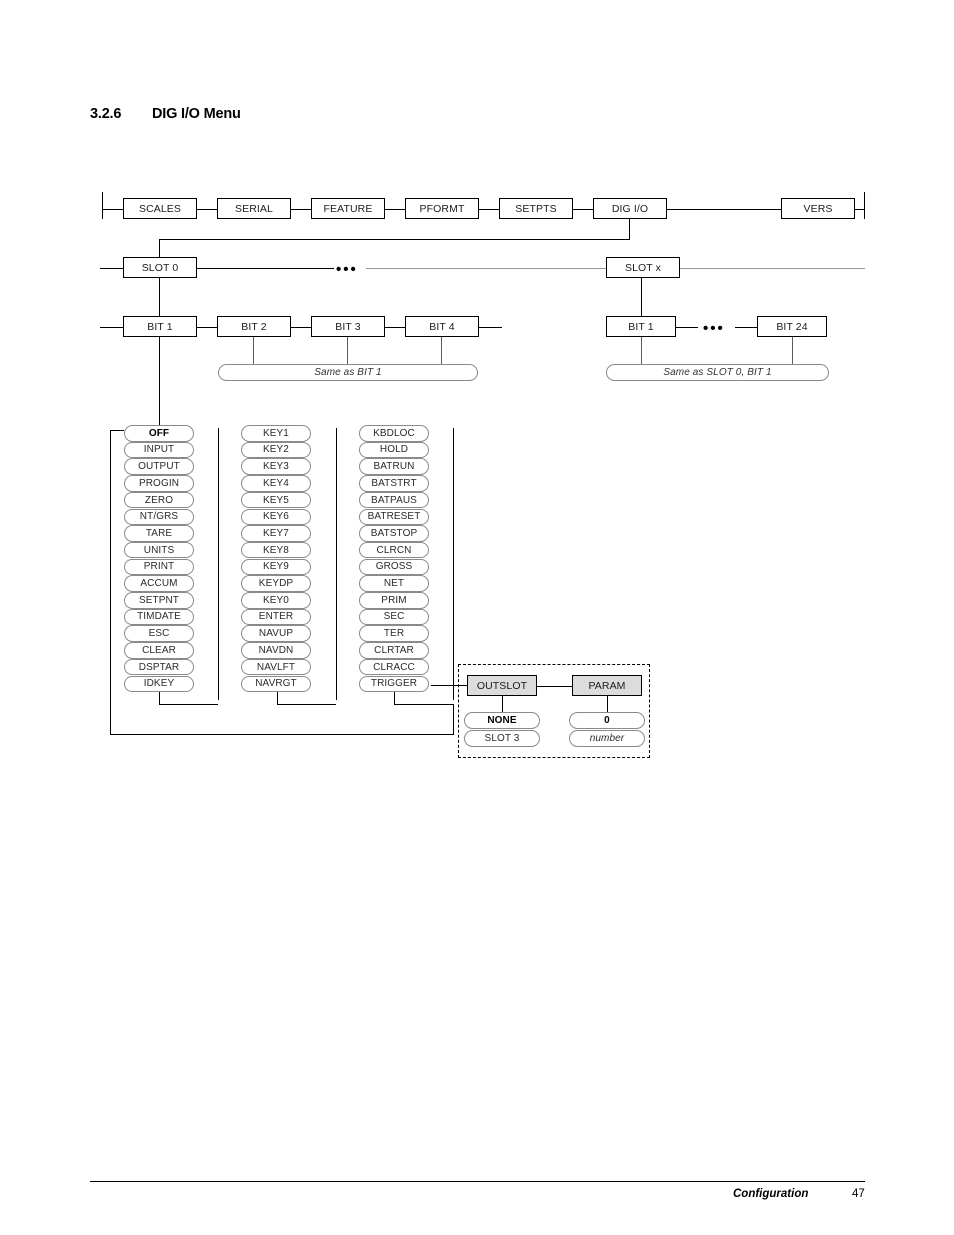 The height and width of the screenshot is (1235, 954). Describe the element at coordinates (394, 533) in the screenshot. I see `option-batstop: BATSTOP` at that location.